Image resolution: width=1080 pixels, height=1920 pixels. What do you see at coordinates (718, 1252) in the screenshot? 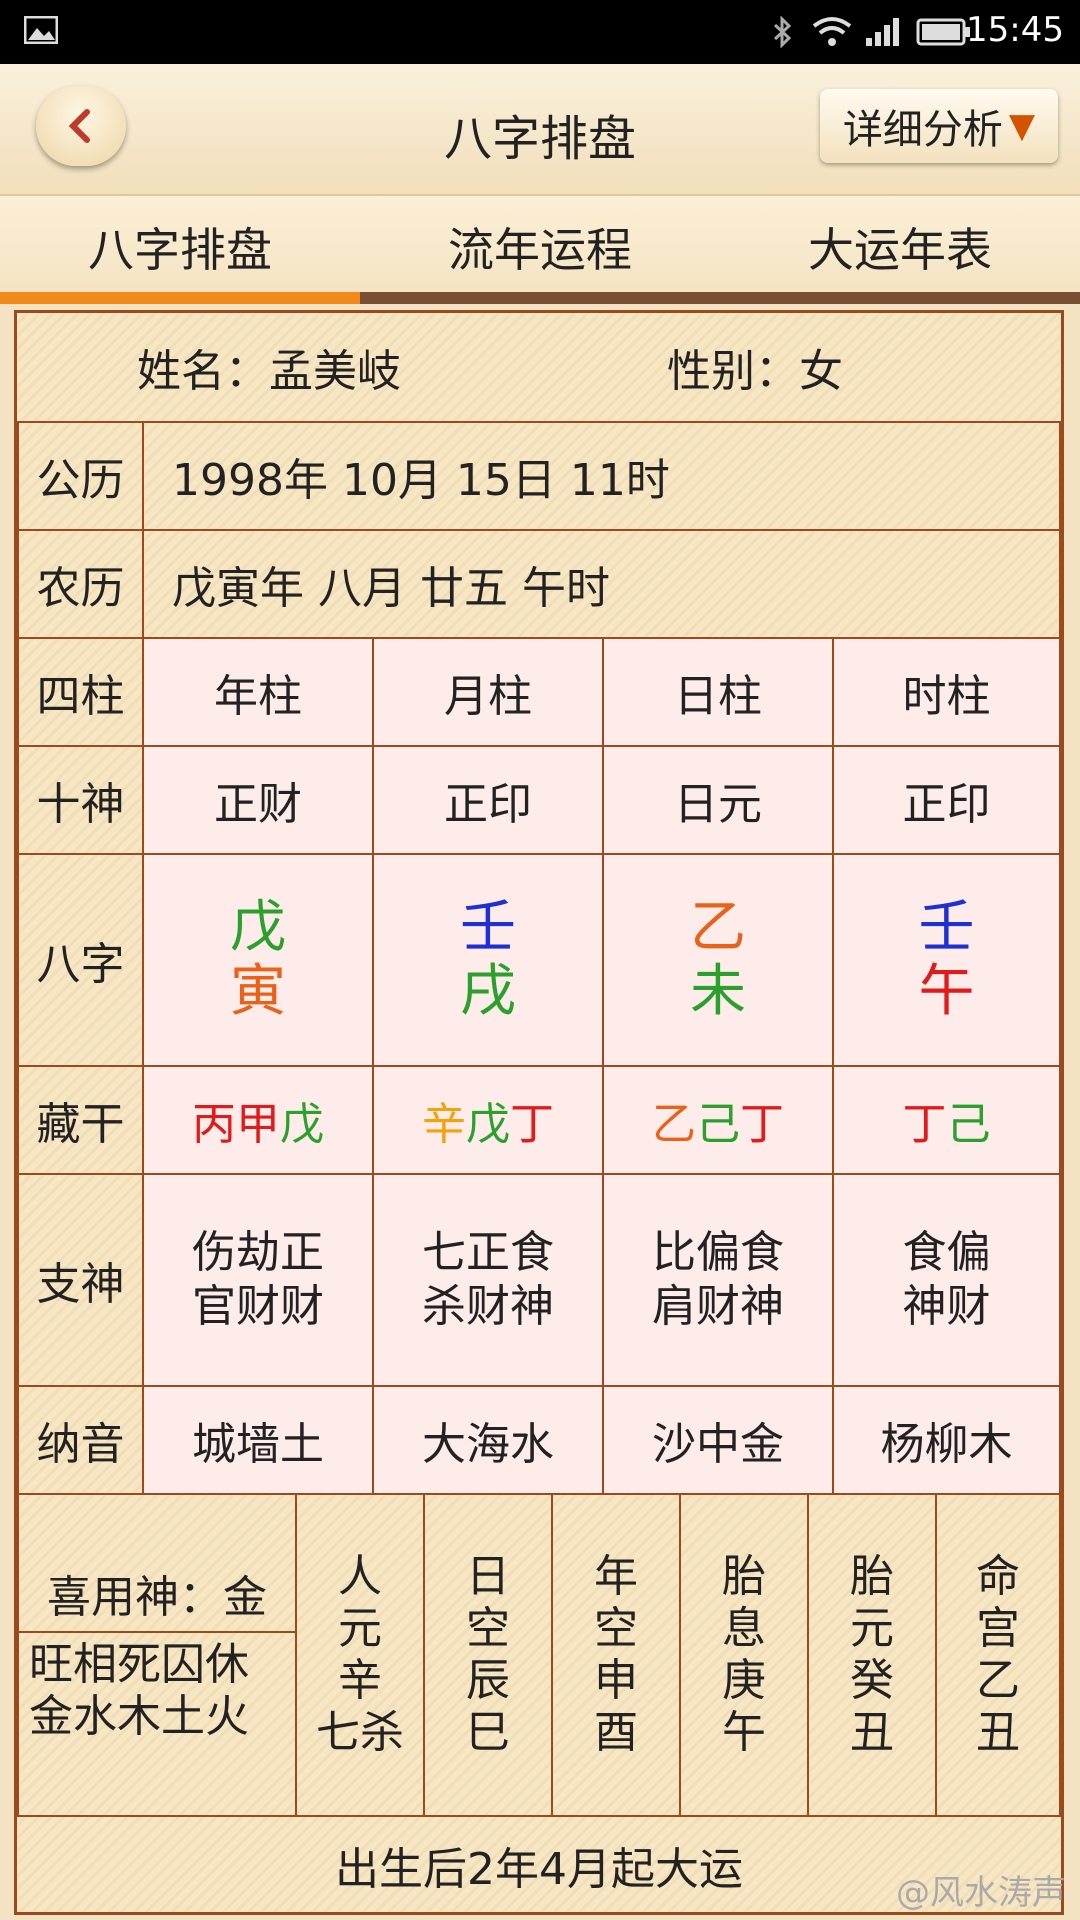
I see `branch-gods-line: 比偏食` at bounding box center [718, 1252].